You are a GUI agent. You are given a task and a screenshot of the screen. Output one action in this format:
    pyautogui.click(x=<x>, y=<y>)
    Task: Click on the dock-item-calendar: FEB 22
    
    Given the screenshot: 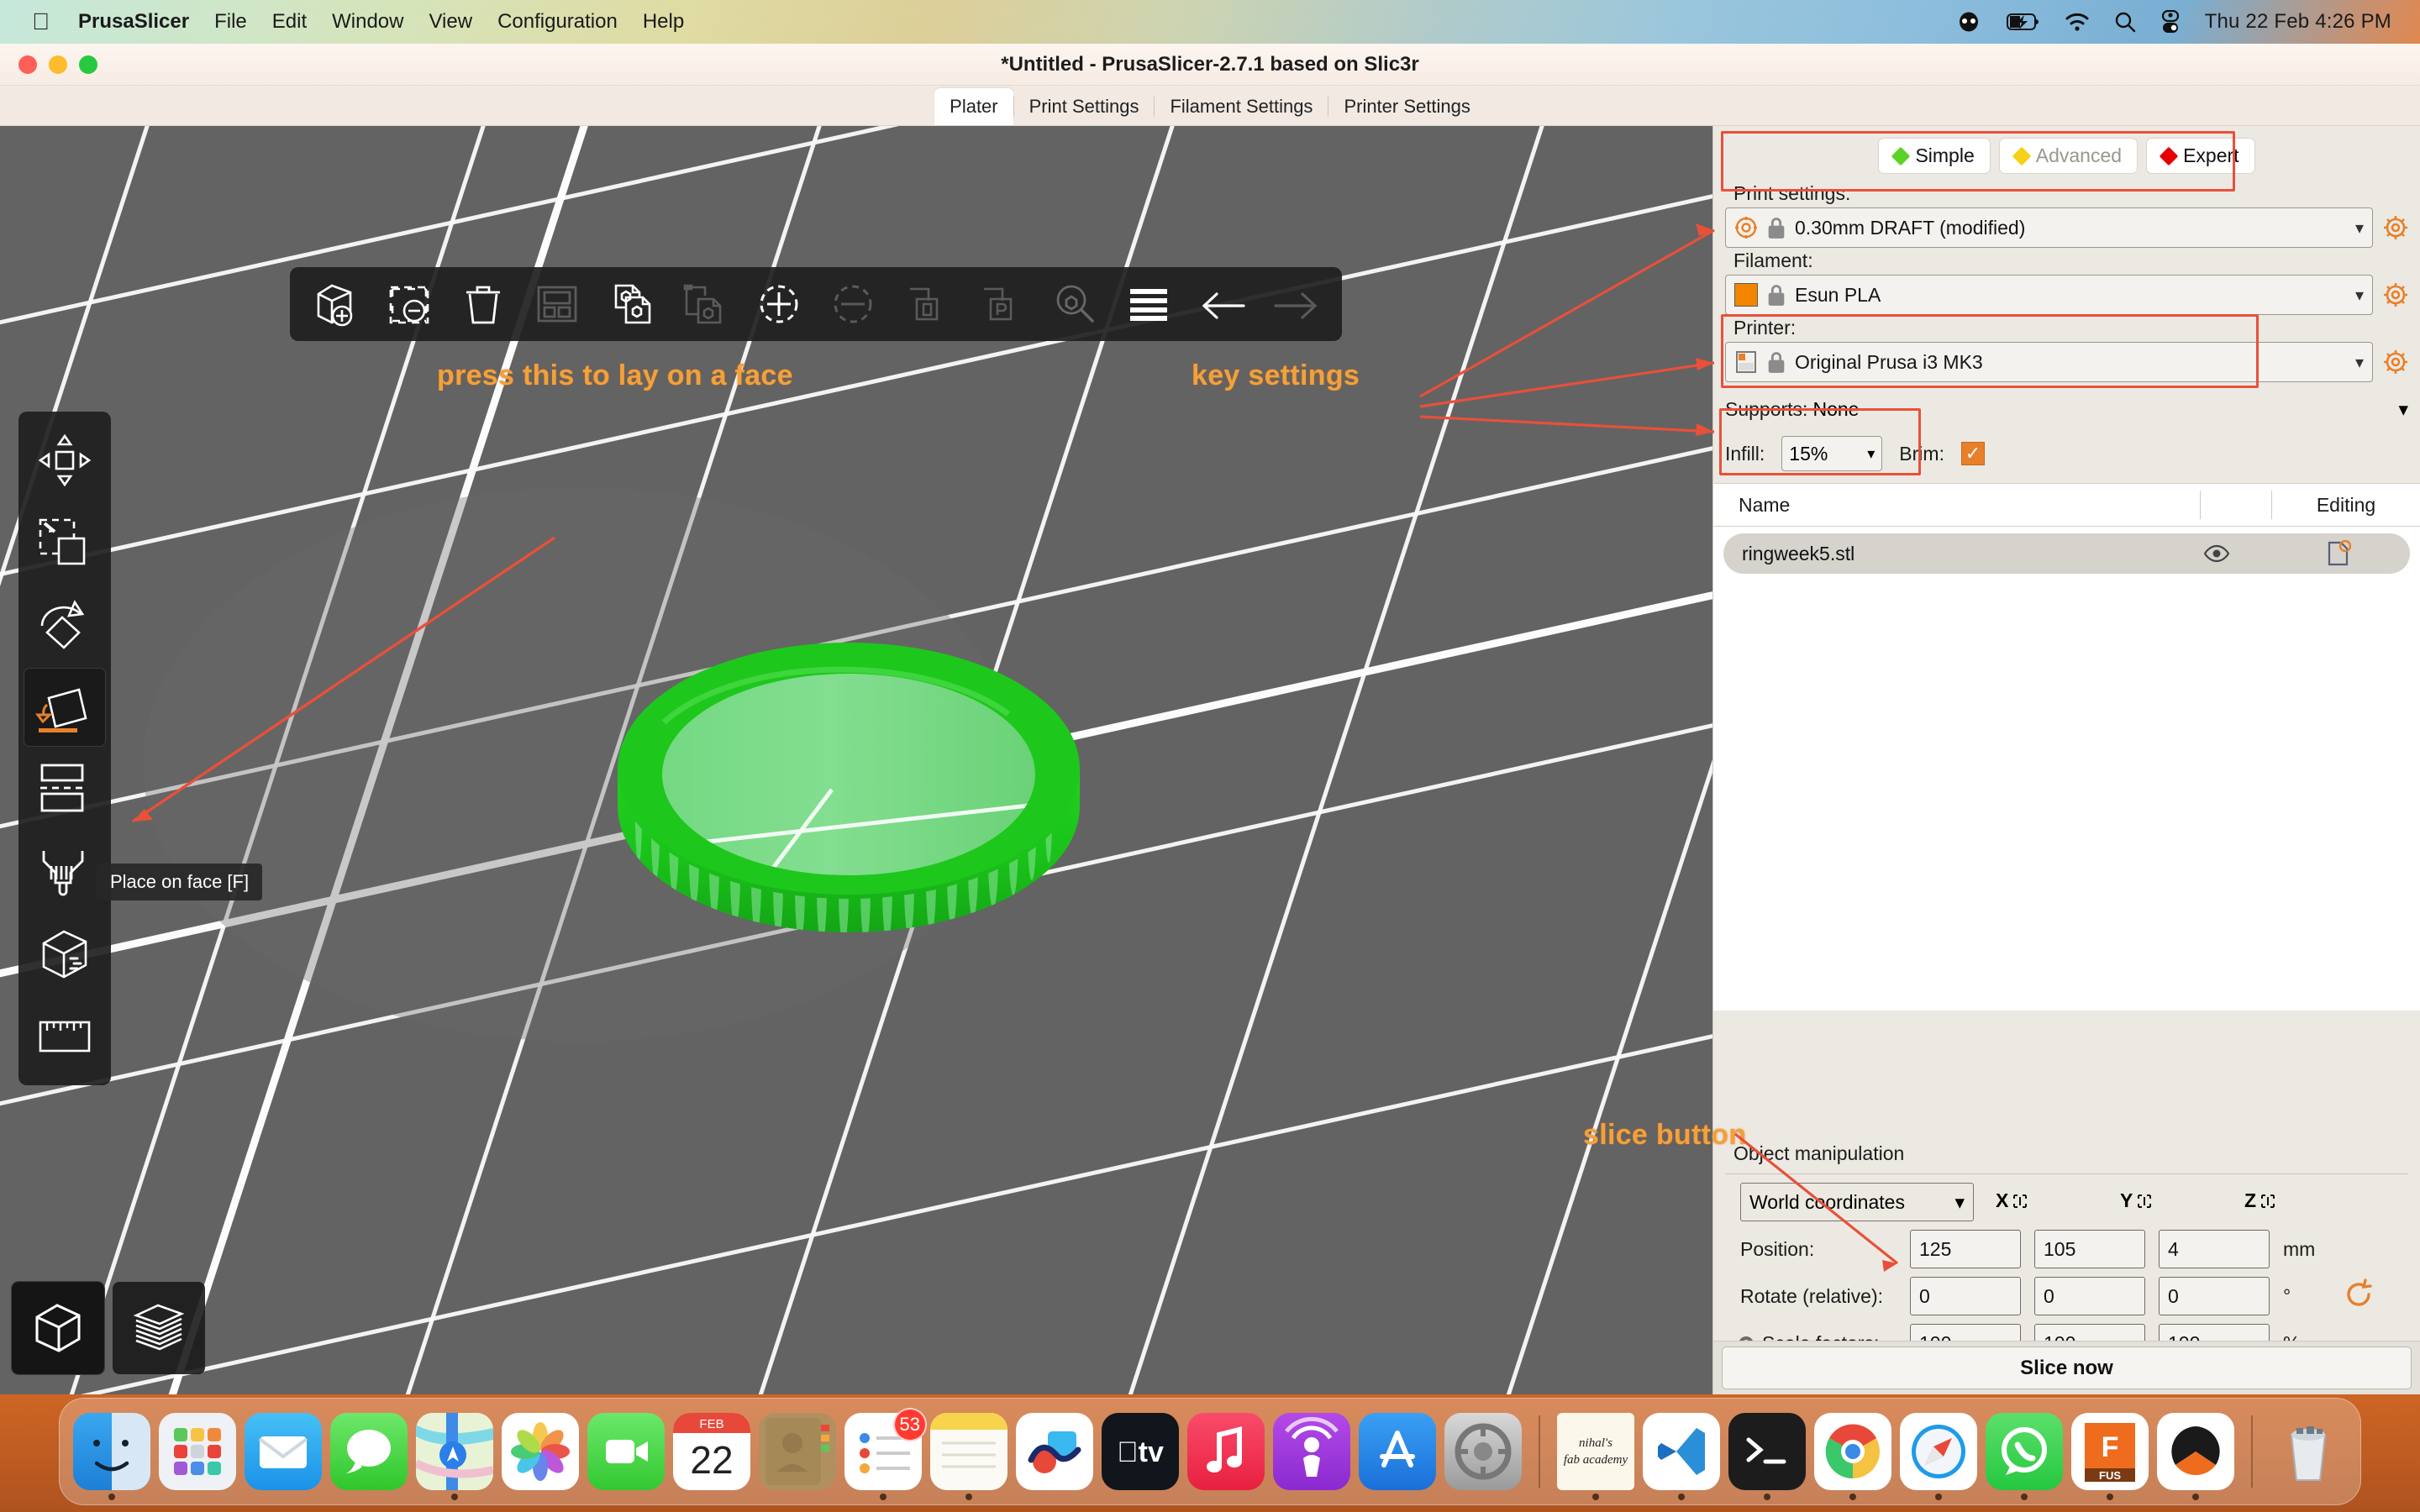 What is the action you would take?
    pyautogui.click(x=711, y=1451)
    